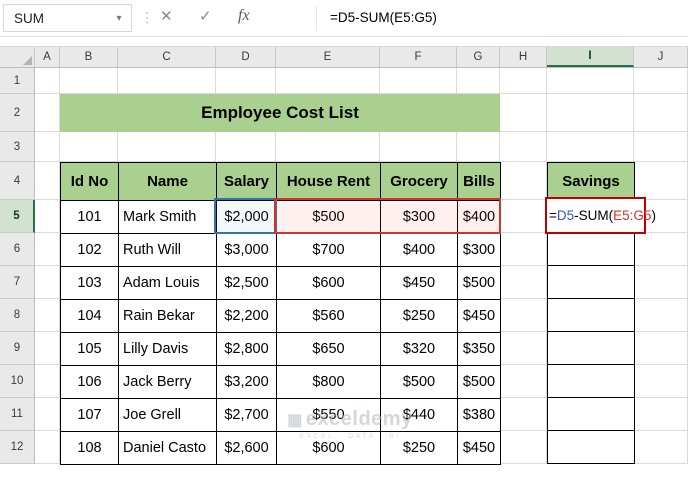 This screenshot has height=483, width=688. Describe the element at coordinates (383, 17) in the screenshot. I see `formula-input: =D5-SUM(E5:G5)` at that location.